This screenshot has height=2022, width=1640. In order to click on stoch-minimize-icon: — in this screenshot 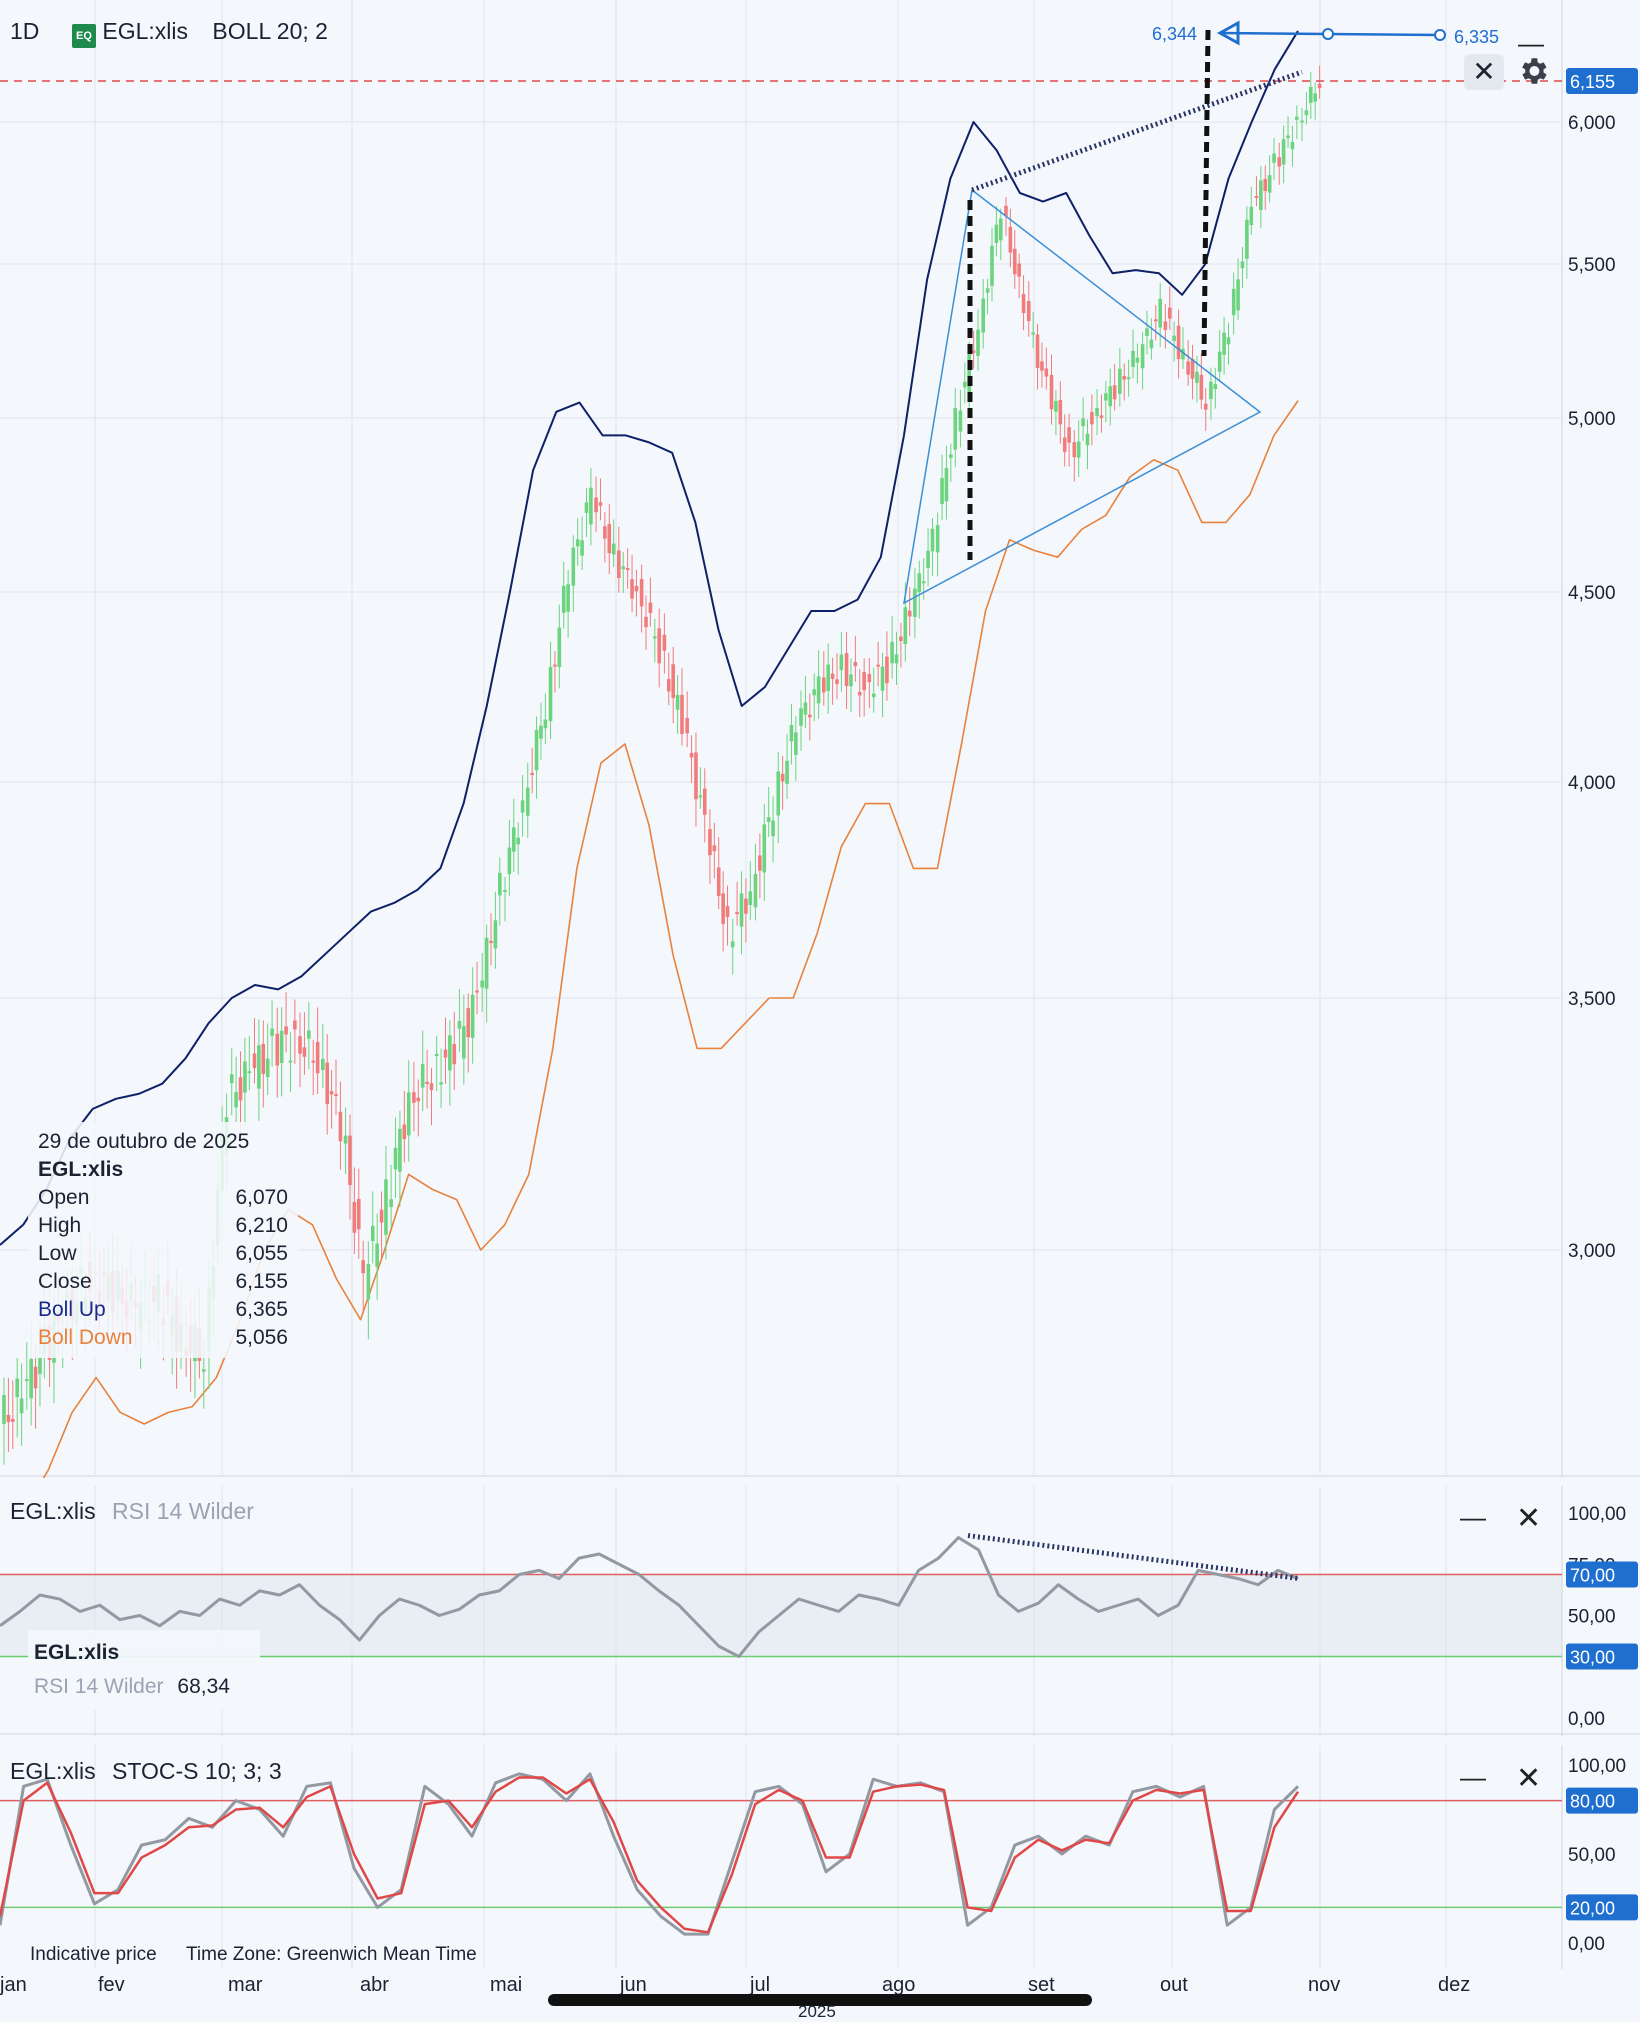, I will do `click(1473, 1777)`.